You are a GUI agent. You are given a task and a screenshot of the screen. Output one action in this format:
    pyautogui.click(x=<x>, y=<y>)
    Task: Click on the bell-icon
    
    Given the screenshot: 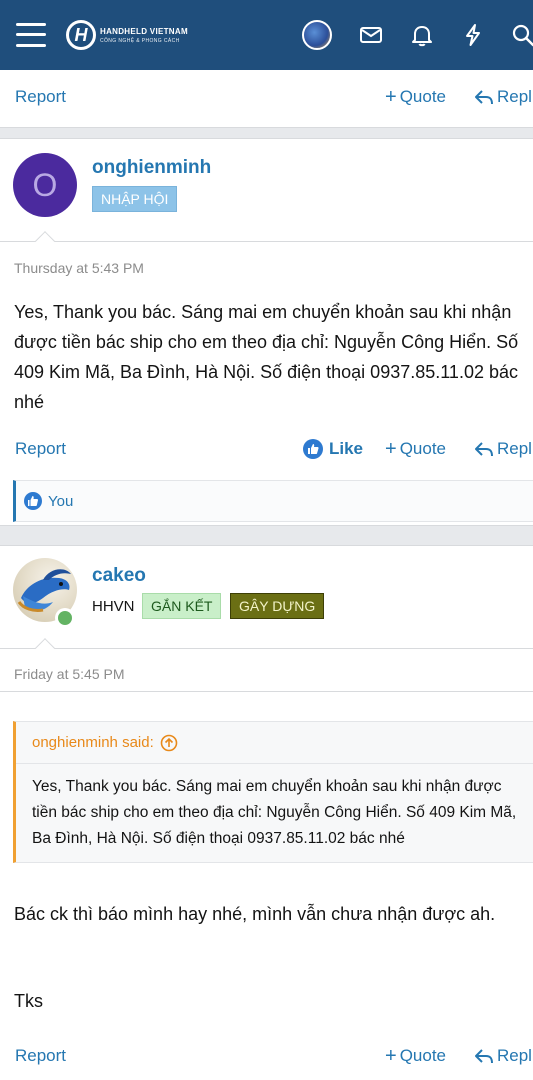 What is the action you would take?
    pyautogui.click(x=422, y=35)
    